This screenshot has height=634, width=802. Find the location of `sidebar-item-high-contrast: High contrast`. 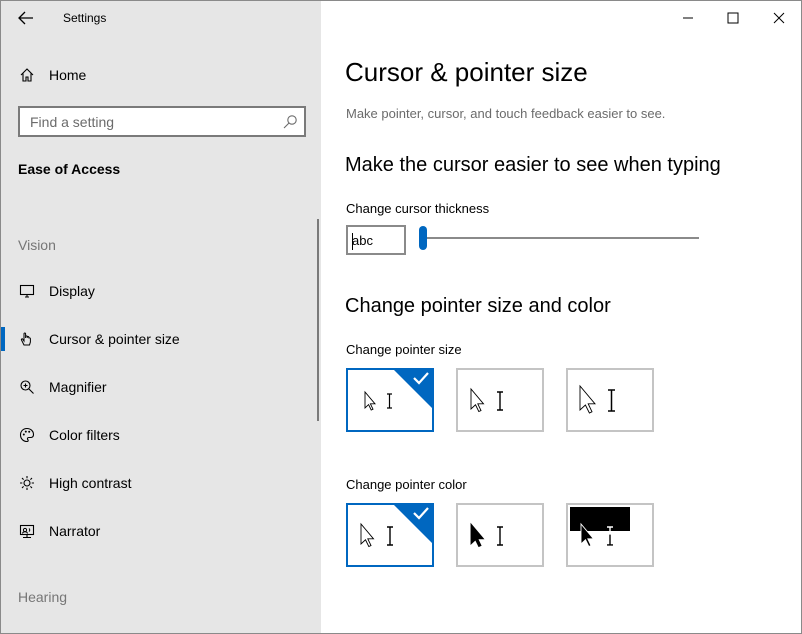

sidebar-item-high-contrast: High contrast is located at coordinates (161, 483).